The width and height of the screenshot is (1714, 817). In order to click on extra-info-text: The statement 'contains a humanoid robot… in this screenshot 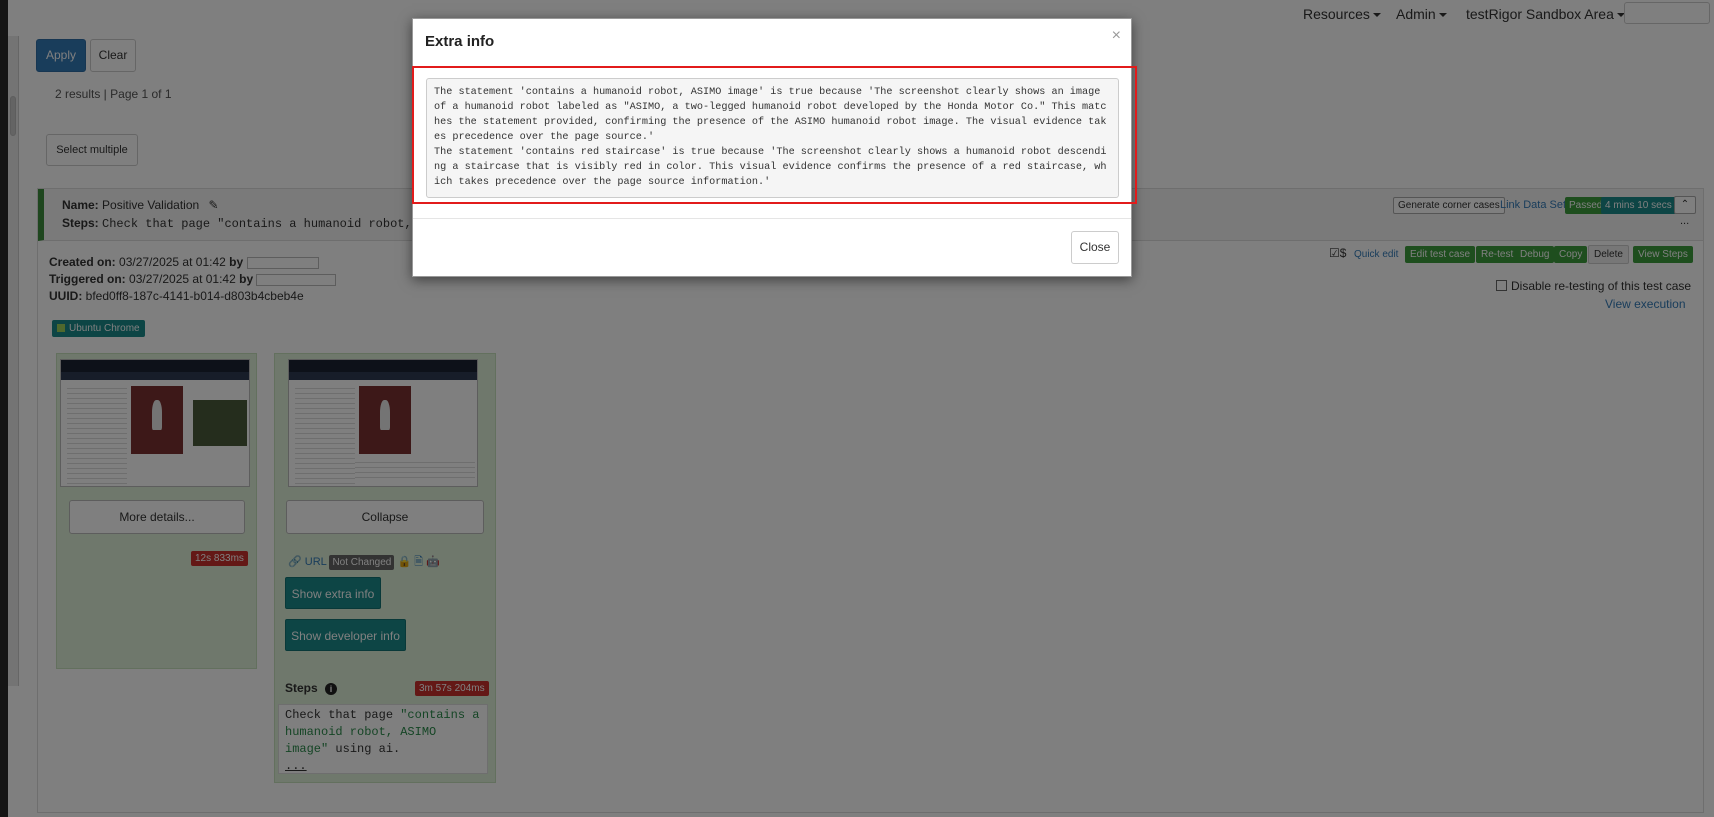, I will do `click(772, 138)`.